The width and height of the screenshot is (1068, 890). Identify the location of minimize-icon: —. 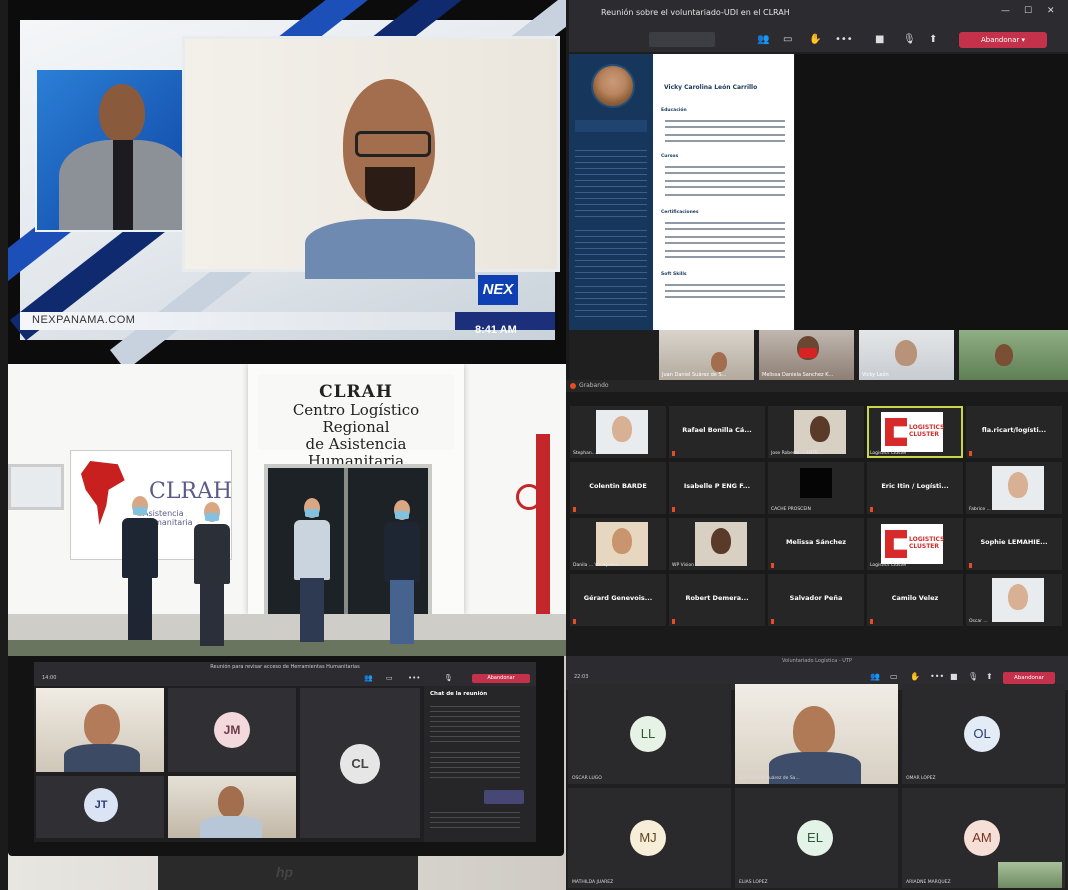
(1005, 11).